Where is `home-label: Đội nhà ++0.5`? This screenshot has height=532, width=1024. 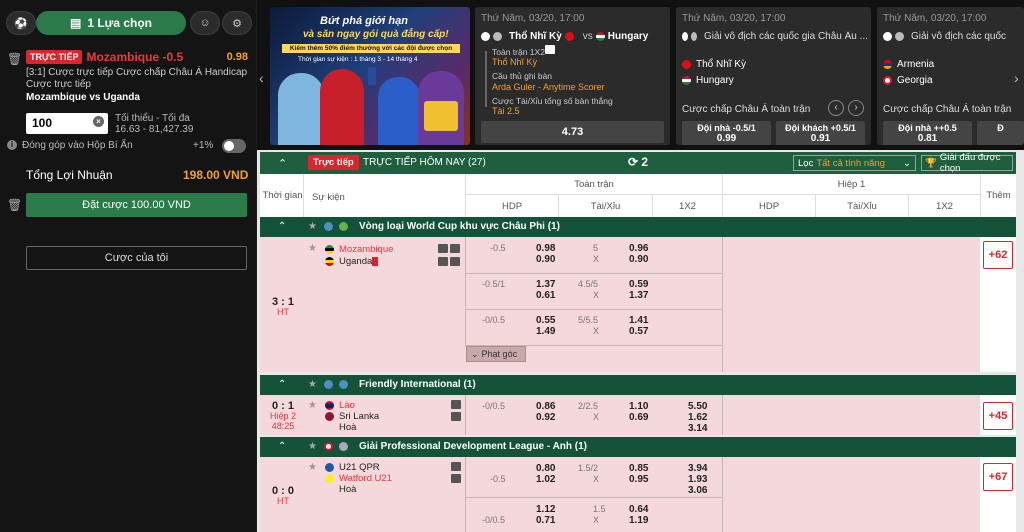
home-label: Đội nhà ++0.5 is located at coordinates (927, 128).